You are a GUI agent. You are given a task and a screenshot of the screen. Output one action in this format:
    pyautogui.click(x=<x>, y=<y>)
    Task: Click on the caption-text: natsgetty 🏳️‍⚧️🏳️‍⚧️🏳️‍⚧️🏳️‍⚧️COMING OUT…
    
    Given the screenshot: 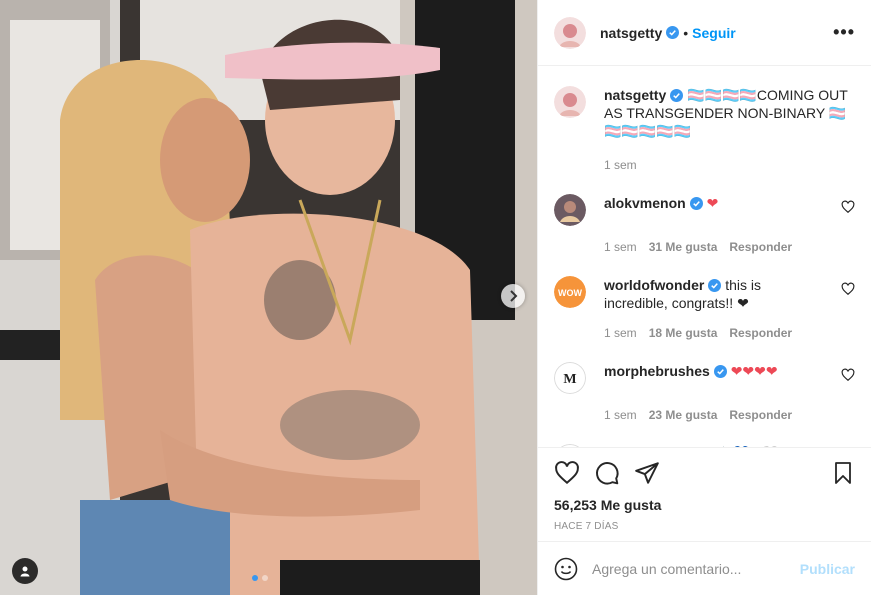 What is the action you would take?
    pyautogui.click(x=727, y=113)
    